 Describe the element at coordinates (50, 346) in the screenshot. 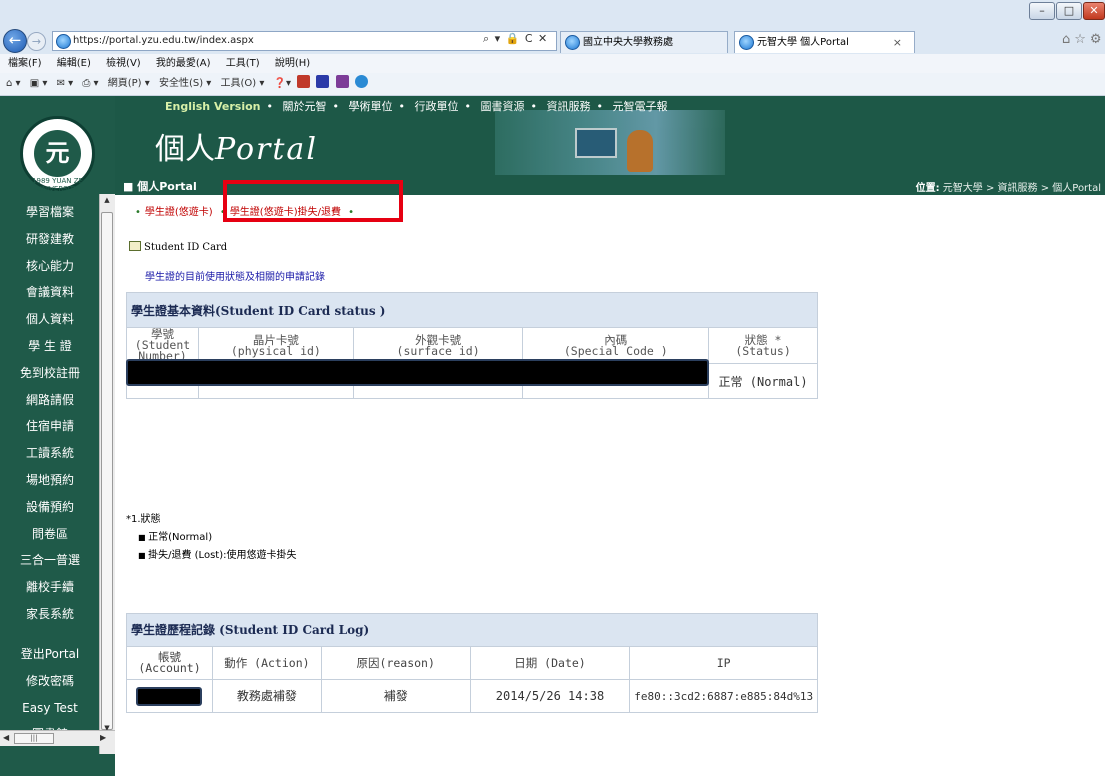

I see `sidebar-item: 學 生 證` at that location.